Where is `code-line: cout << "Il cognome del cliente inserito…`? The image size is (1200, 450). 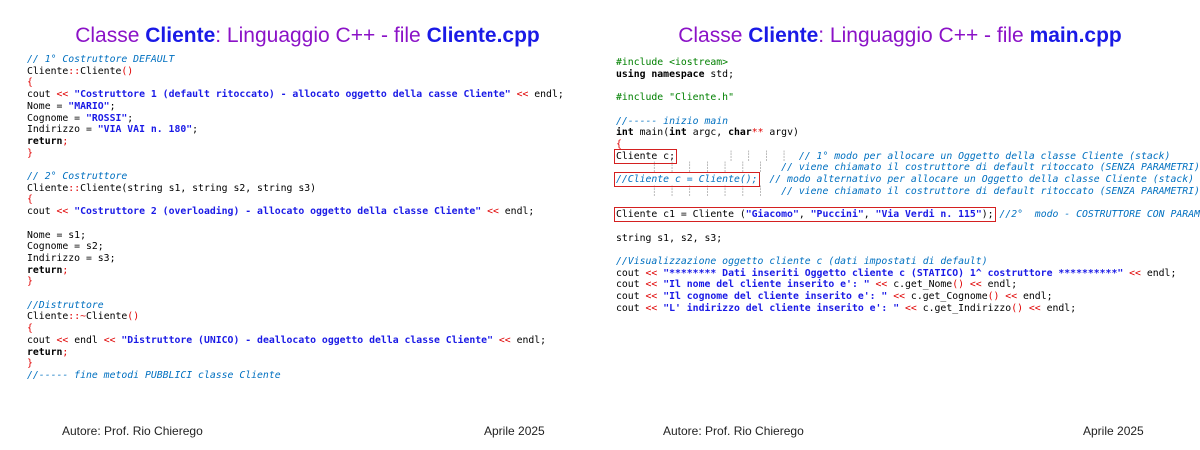
code-line: cout << "Il cognome del cliente inserito… is located at coordinates (908, 297).